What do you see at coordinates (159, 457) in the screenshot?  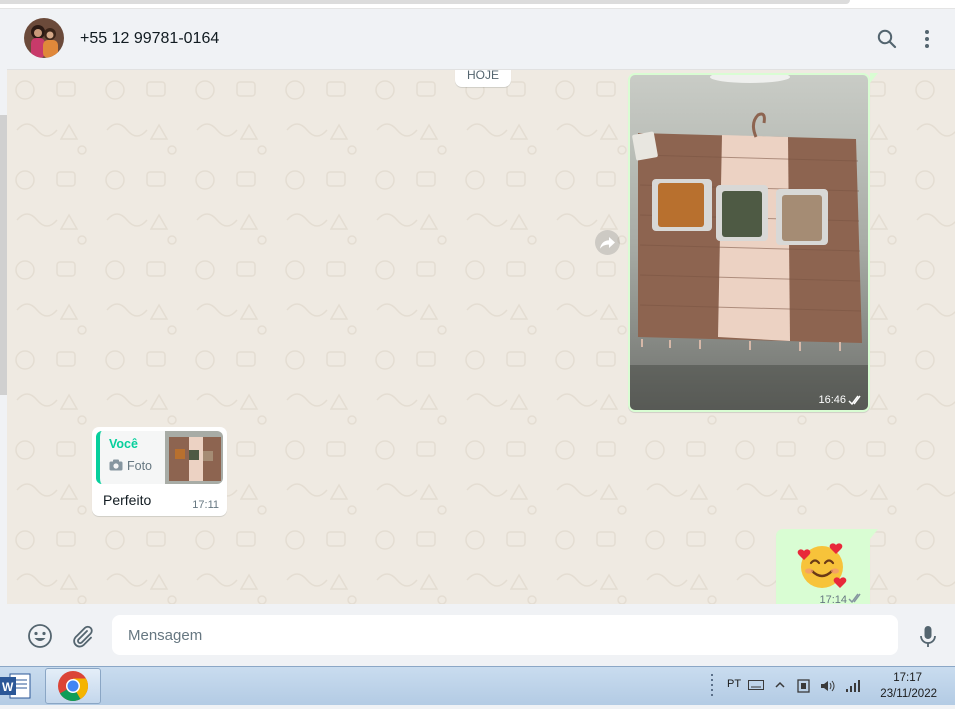 I see `quoted-message: Você Foto` at bounding box center [159, 457].